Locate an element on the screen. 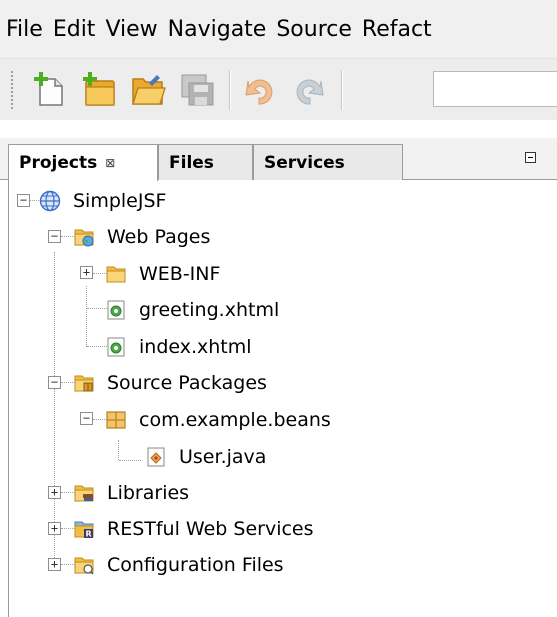 Image resolution: width=557 pixels, height=617 pixels. tree-node-configuration-files: Configuration Files is located at coordinates (178, 565).